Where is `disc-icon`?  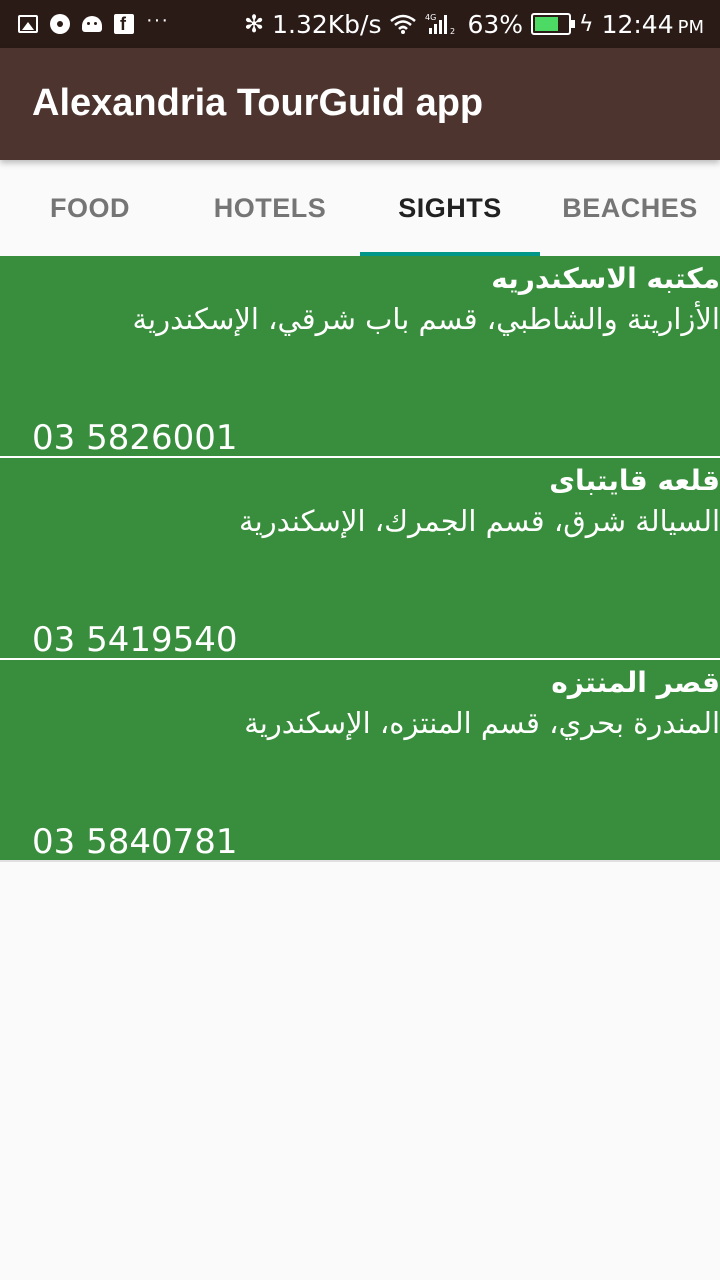 disc-icon is located at coordinates (60, 24).